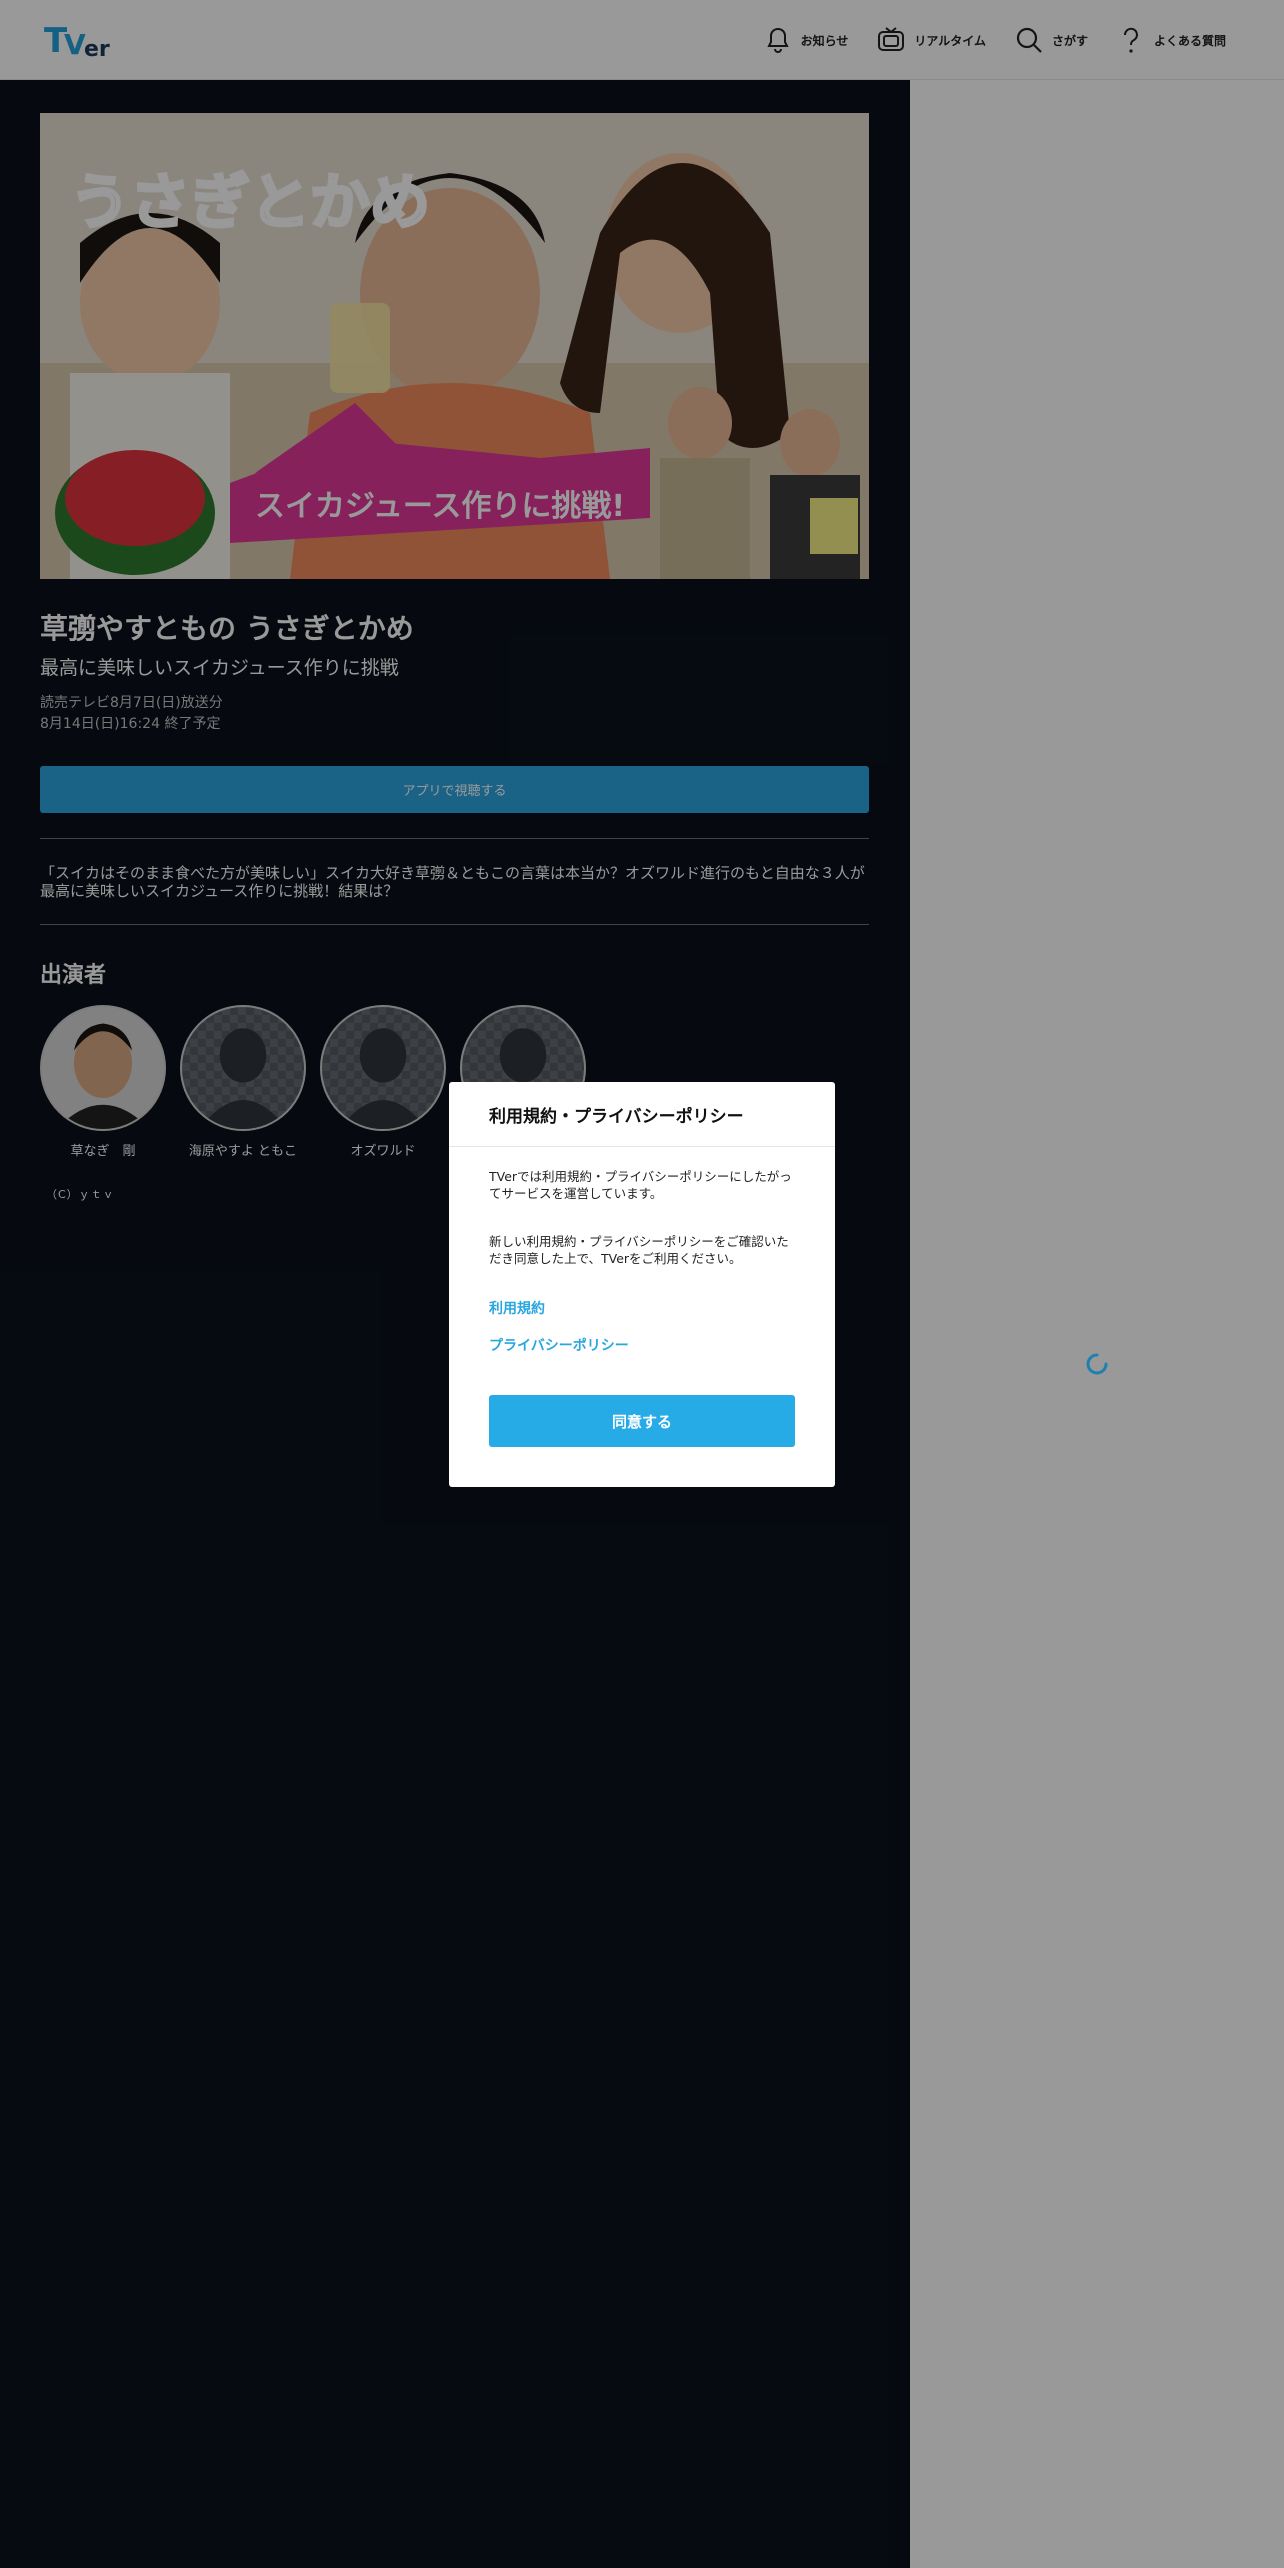  I want to click on modal-title: 利用規約・プライバシーポリシー, so click(616, 1117).